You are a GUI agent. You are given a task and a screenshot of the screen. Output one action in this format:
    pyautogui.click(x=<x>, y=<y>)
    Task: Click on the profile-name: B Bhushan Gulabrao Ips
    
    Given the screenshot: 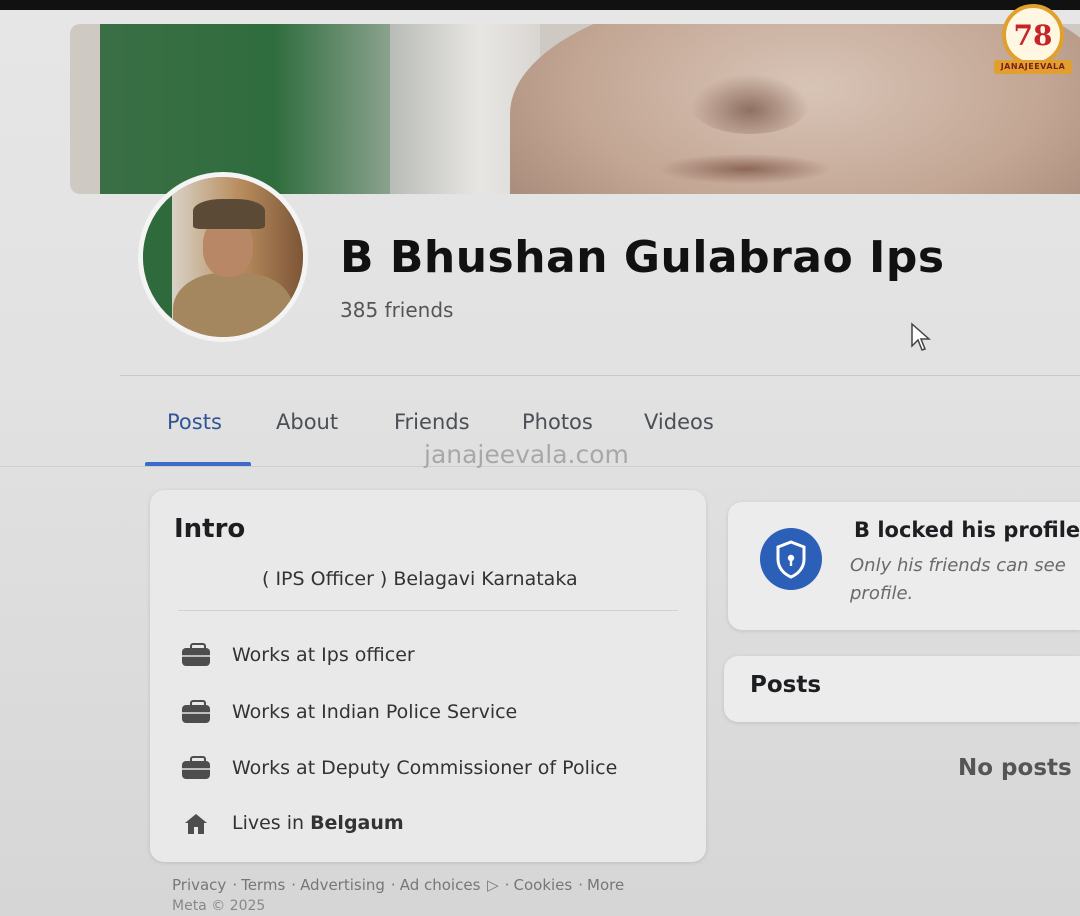 What is the action you would take?
    pyautogui.click(x=642, y=257)
    